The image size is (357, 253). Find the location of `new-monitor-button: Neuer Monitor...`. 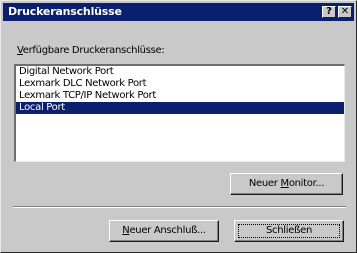

new-monitor-button: Neuer Monitor... is located at coordinates (286, 184).